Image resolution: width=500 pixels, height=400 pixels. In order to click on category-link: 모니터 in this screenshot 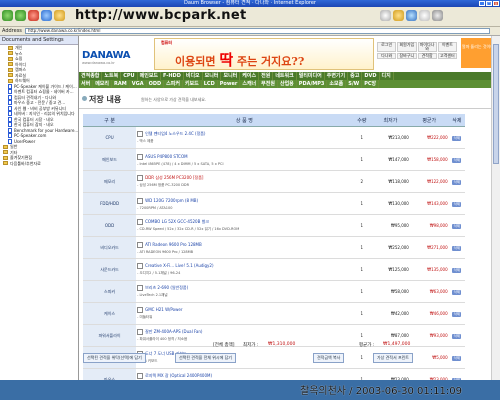, I will do `click(231, 76)`.